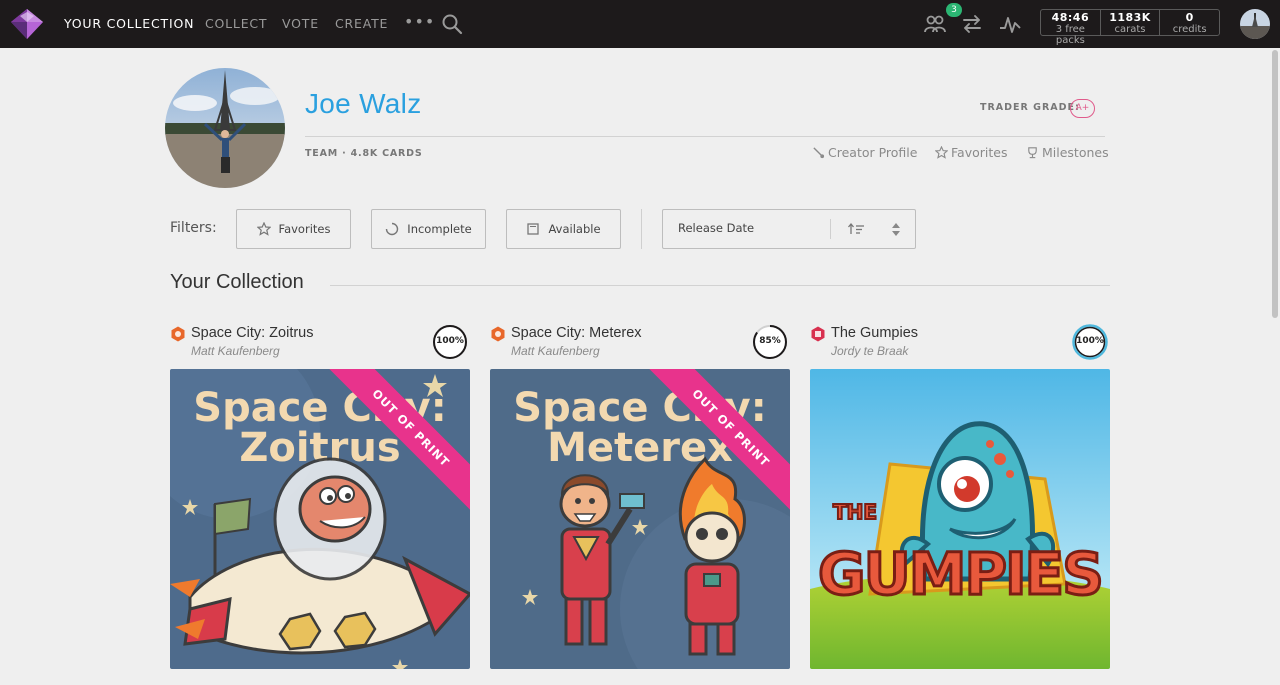 This screenshot has width=1280, height=685. What do you see at coordinates (386, 153) in the screenshot?
I see `card-count: 4.8K CARDS` at bounding box center [386, 153].